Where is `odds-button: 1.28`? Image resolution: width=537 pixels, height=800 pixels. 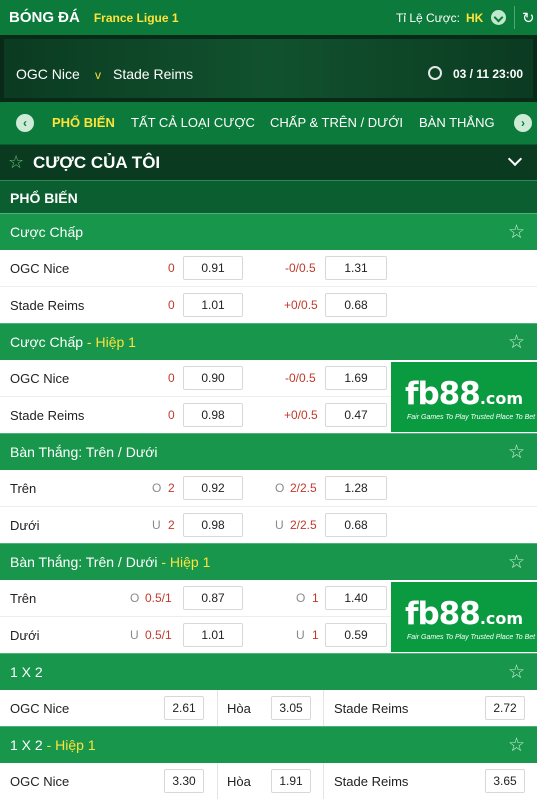
odds-button: 1.28 is located at coordinates (356, 488).